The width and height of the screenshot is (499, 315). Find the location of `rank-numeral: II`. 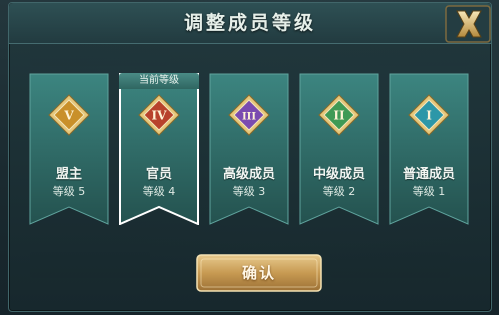

rank-numeral: II is located at coordinates (339, 116).